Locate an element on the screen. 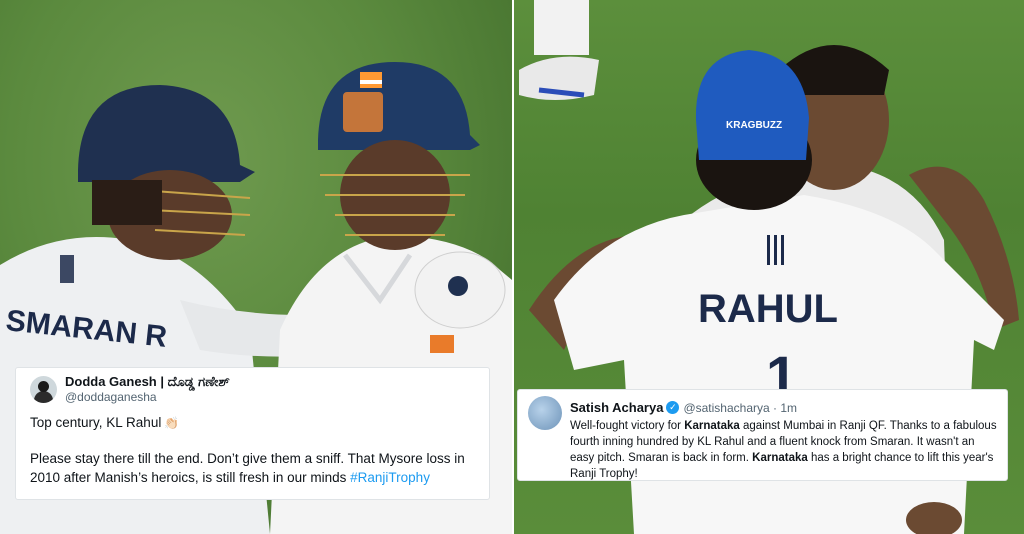  right-player-helmet is located at coordinates (399, 106).